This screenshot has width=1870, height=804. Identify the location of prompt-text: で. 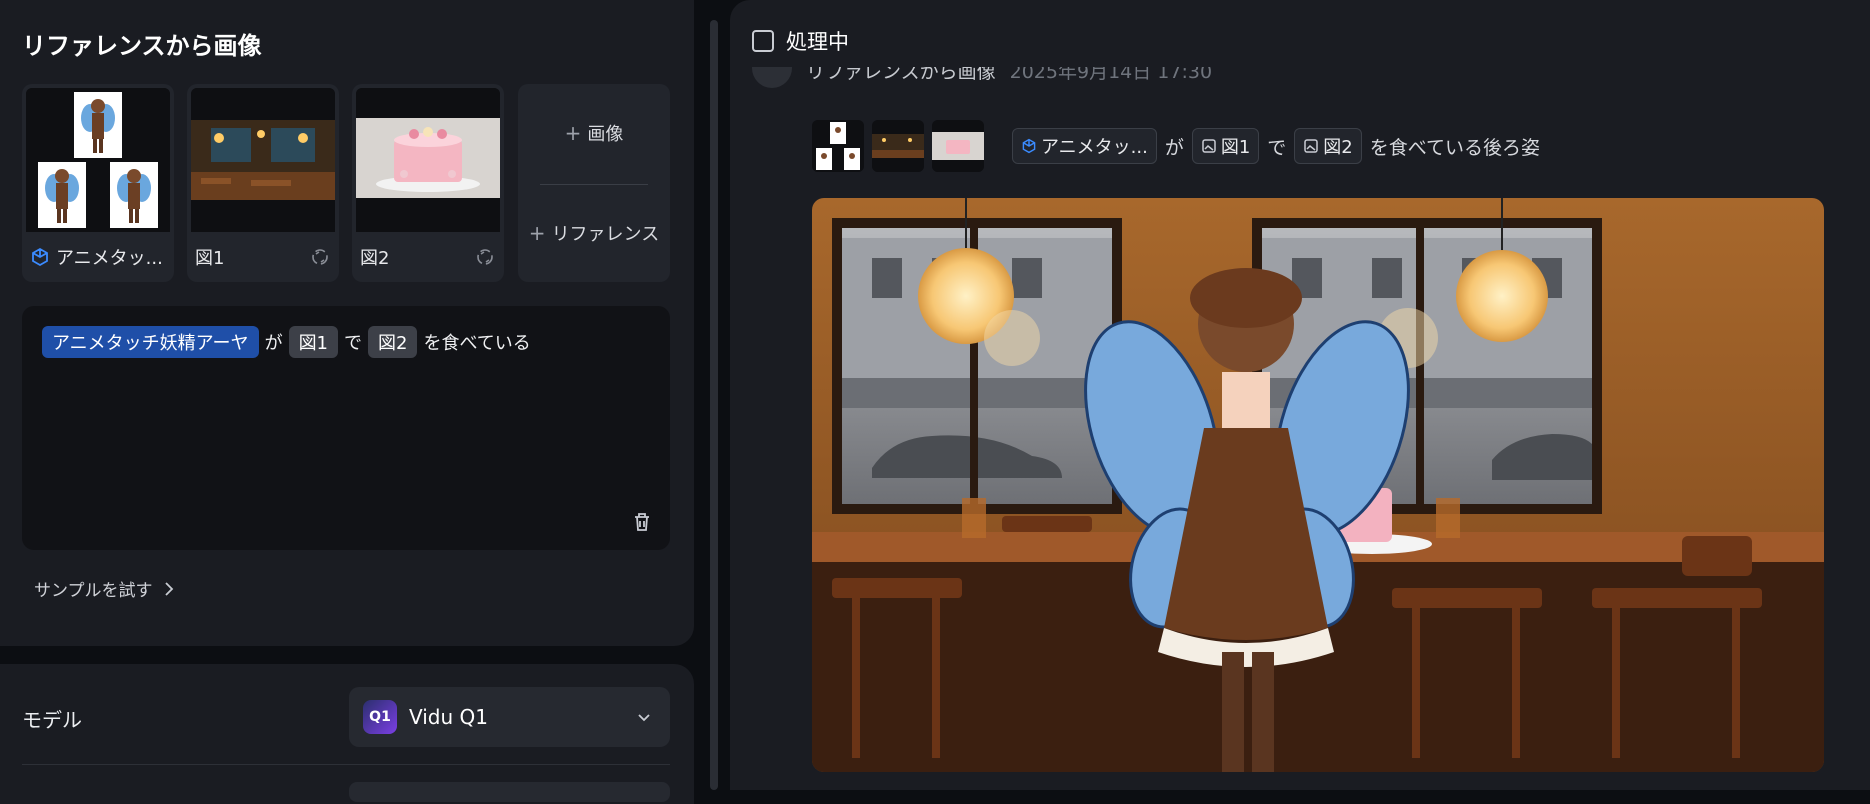
(353, 343).